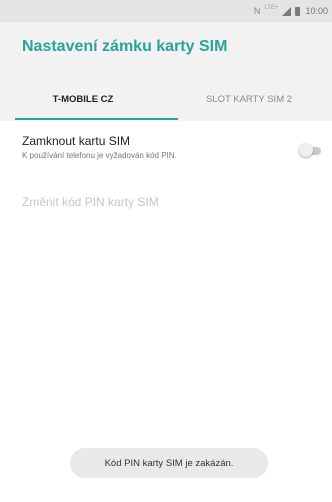  What do you see at coordinates (298, 11) in the screenshot?
I see `battery-icon` at bounding box center [298, 11].